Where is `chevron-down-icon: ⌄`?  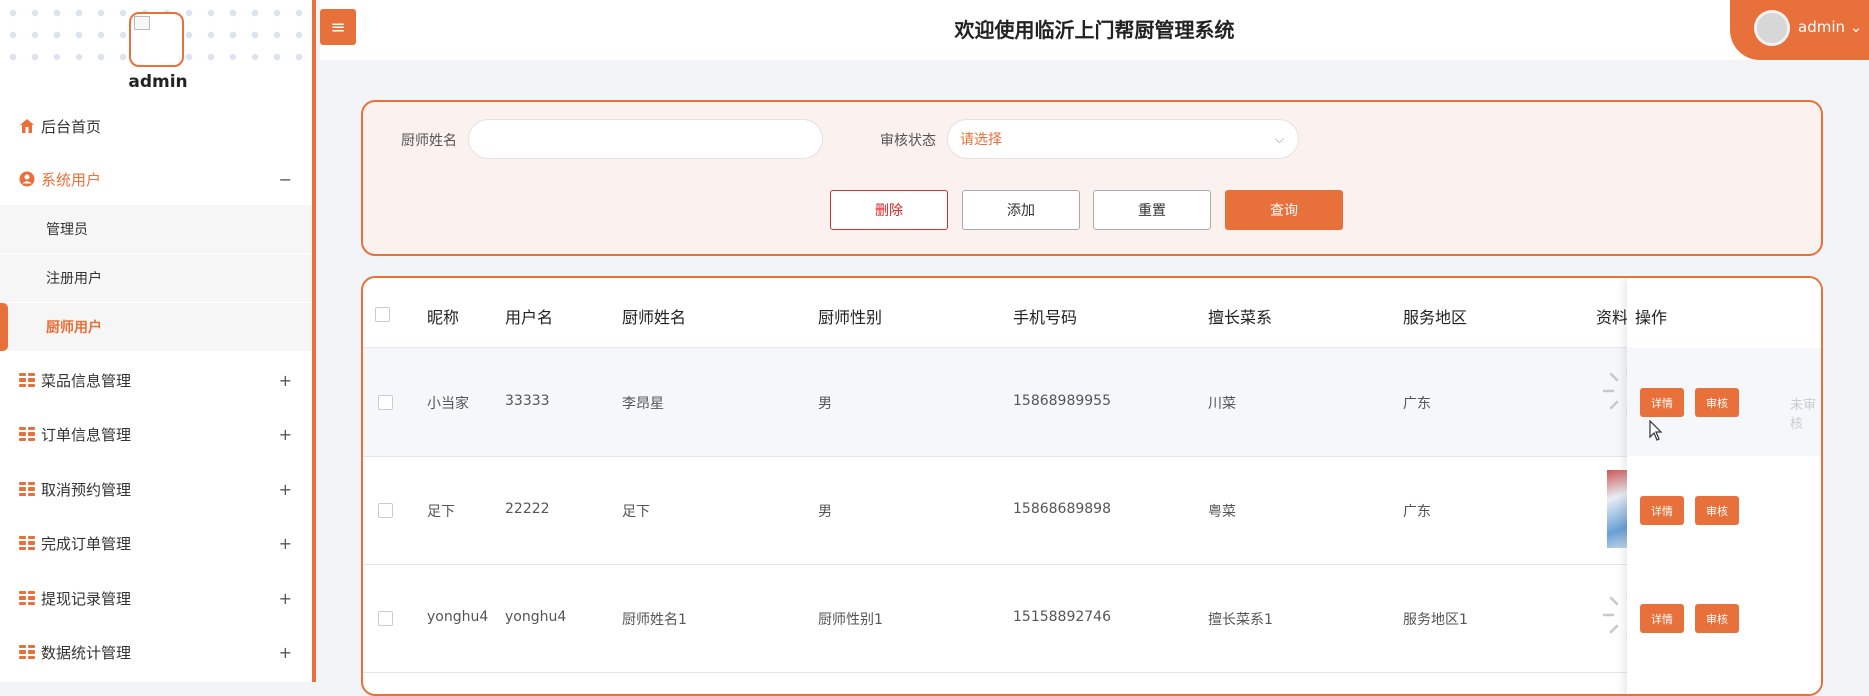 chevron-down-icon: ⌄ is located at coordinates (1856, 27).